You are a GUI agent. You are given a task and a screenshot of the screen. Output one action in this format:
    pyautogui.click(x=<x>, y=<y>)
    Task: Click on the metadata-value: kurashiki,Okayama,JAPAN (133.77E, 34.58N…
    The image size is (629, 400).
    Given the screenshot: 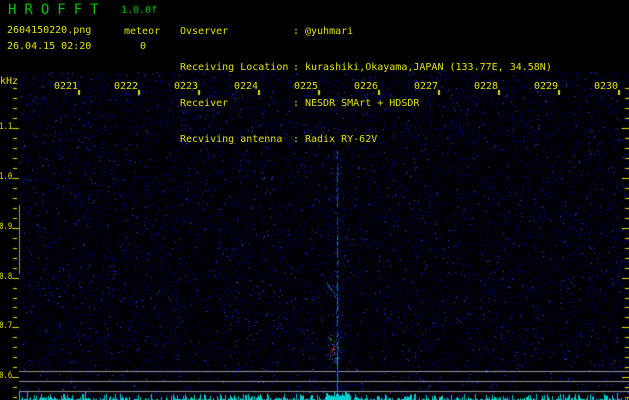 What is the action you would take?
    pyautogui.click(x=428, y=67)
    